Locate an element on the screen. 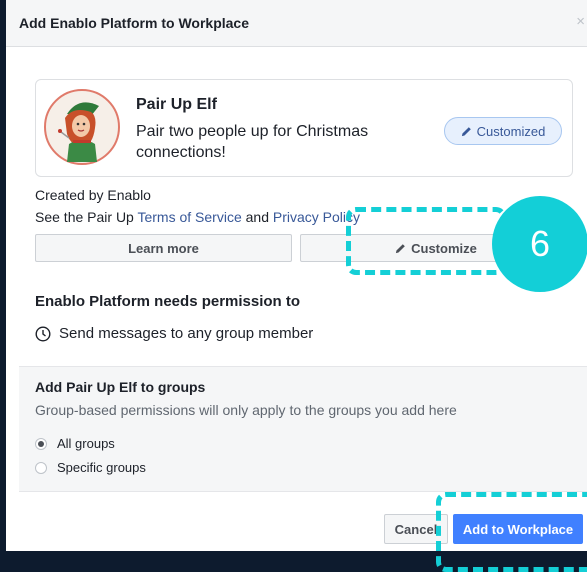 Image resolution: width=587 pixels, height=572 pixels. radio-button is located at coordinates (41, 467).